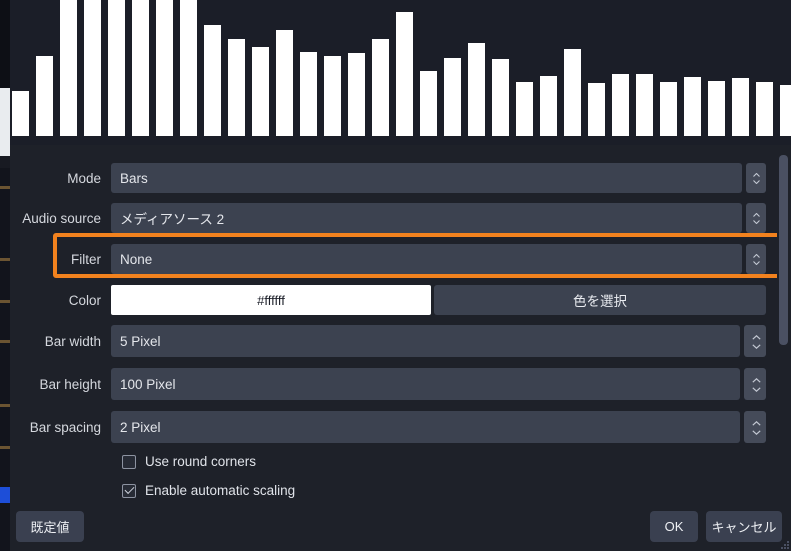 The width and height of the screenshot is (791, 551). I want to click on enable-automatic-scaling-row: Enable automatic scaling, so click(208, 490).